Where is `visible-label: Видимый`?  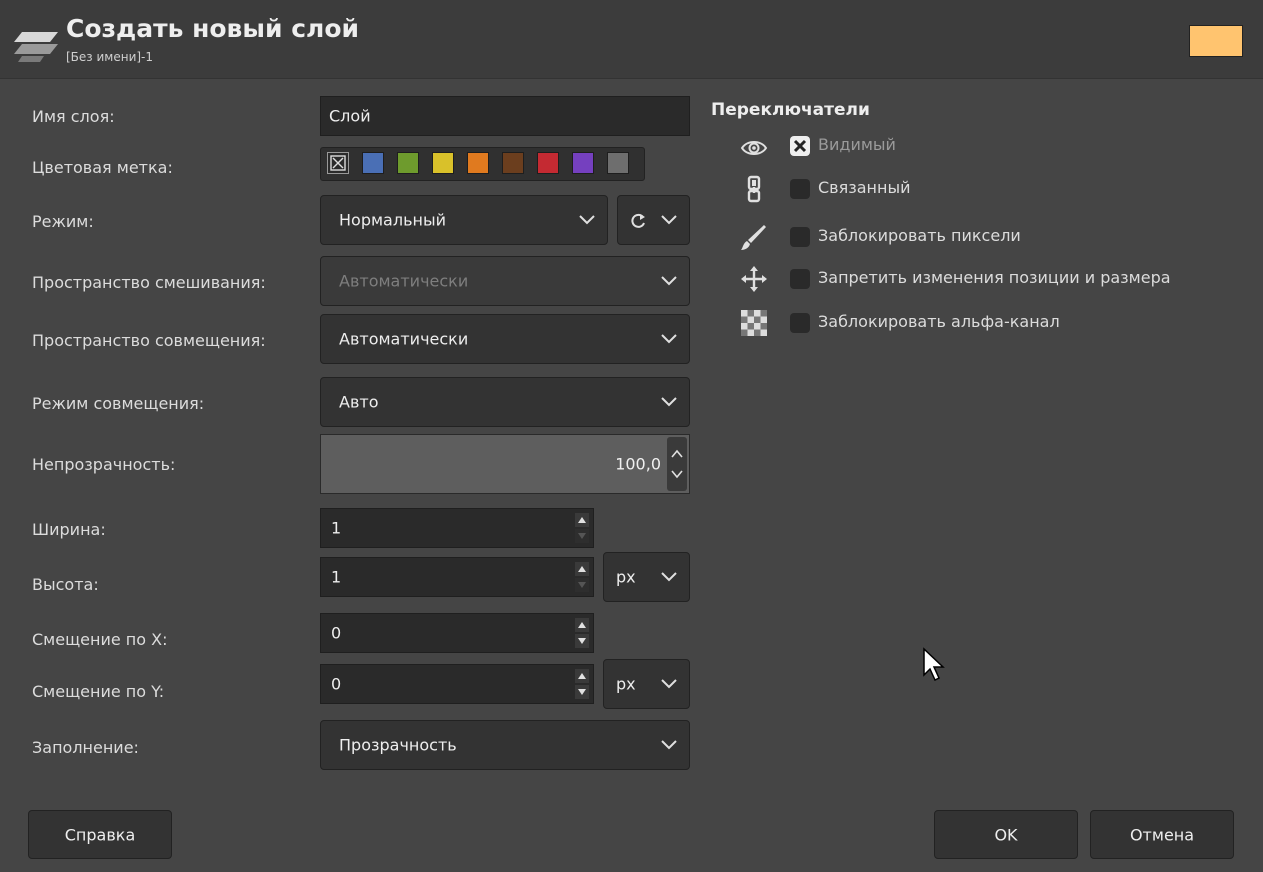
visible-label: Видимый is located at coordinates (857, 144).